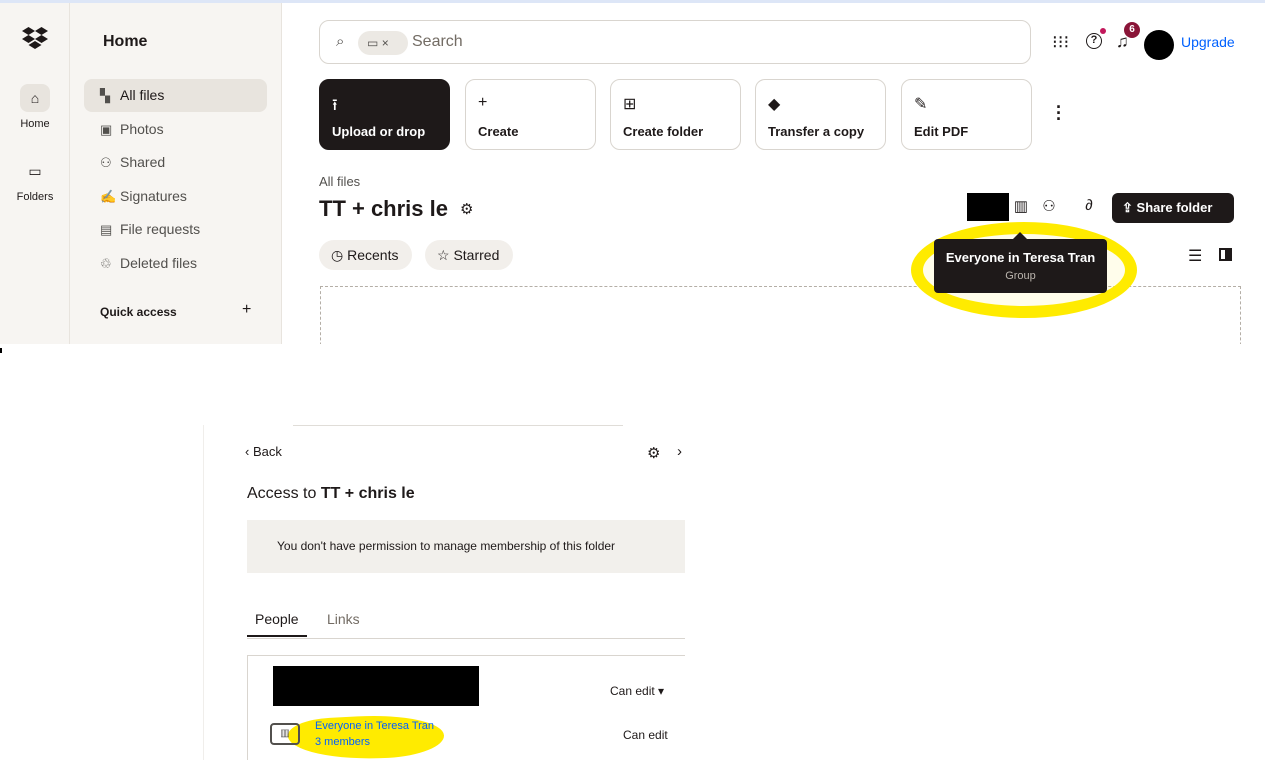  Describe the element at coordinates (175, 129) in the screenshot. I see `sidebar-item-photos: ▣ Photos` at that location.